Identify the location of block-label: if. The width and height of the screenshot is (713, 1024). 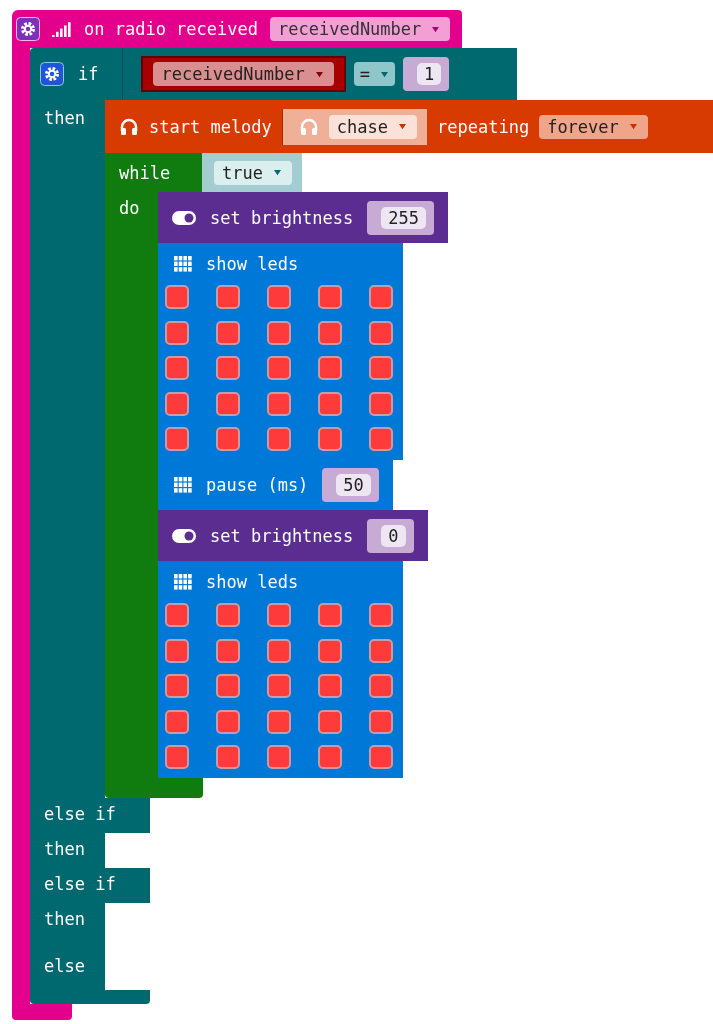
(88, 74).